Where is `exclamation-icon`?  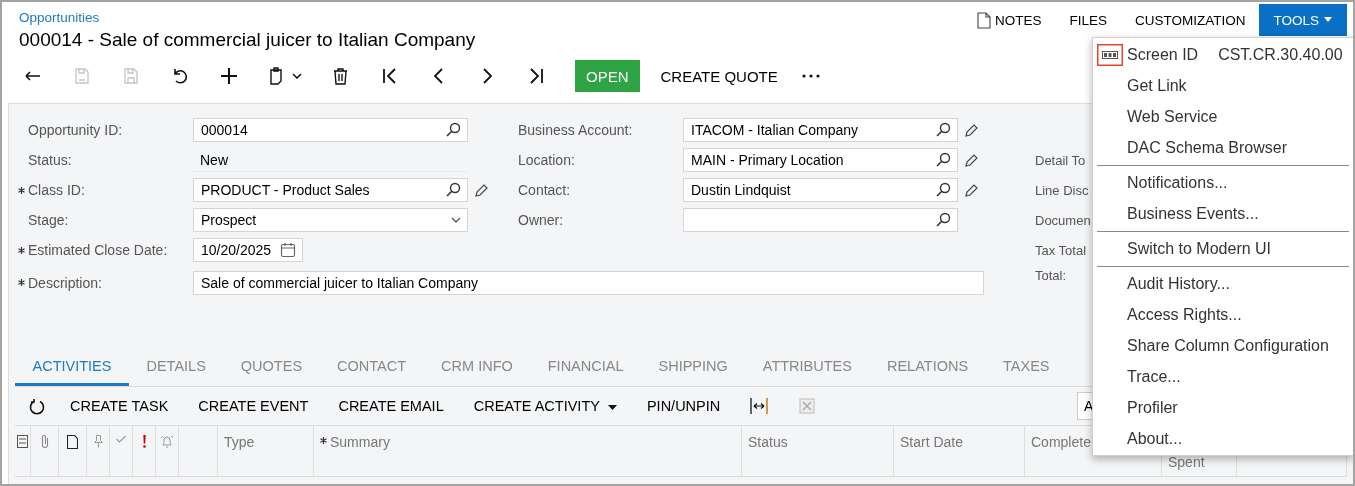 exclamation-icon is located at coordinates (144, 441).